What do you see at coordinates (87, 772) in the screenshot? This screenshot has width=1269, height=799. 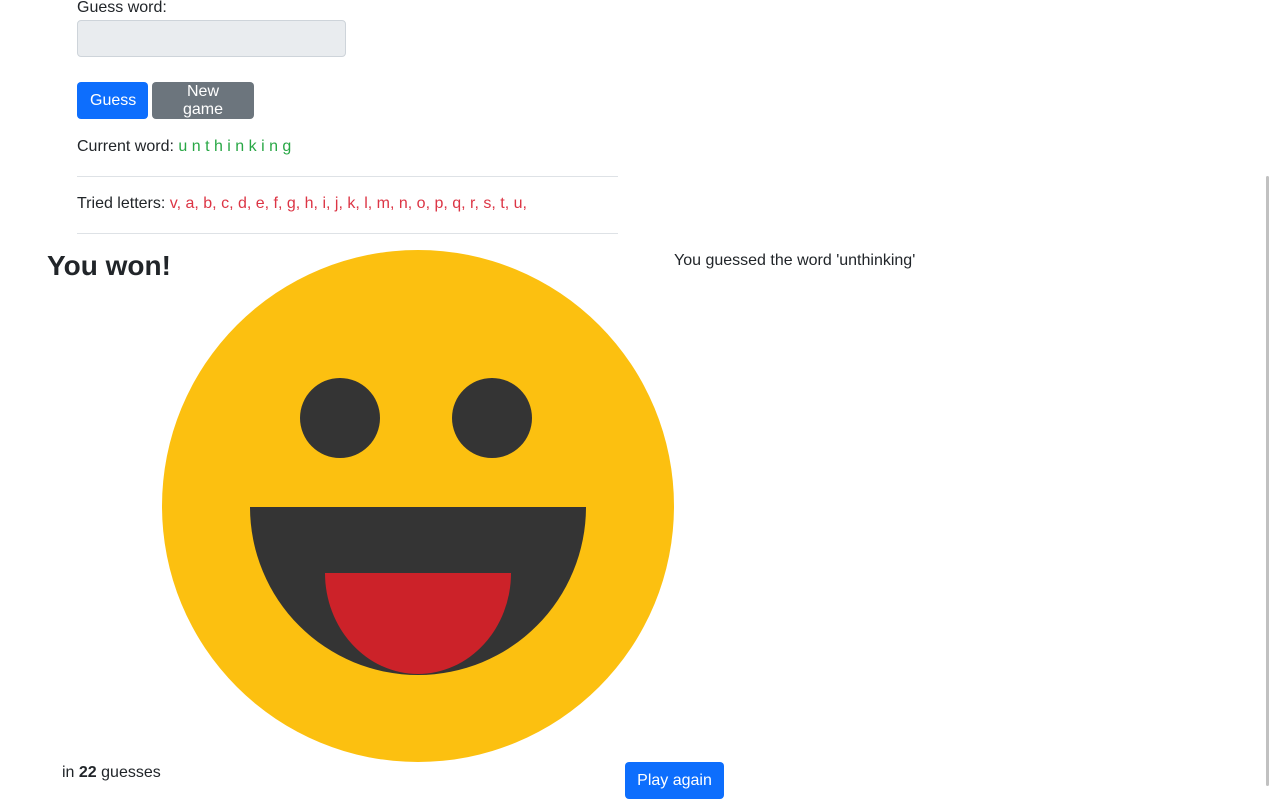 I see `guess-count-value: 22` at bounding box center [87, 772].